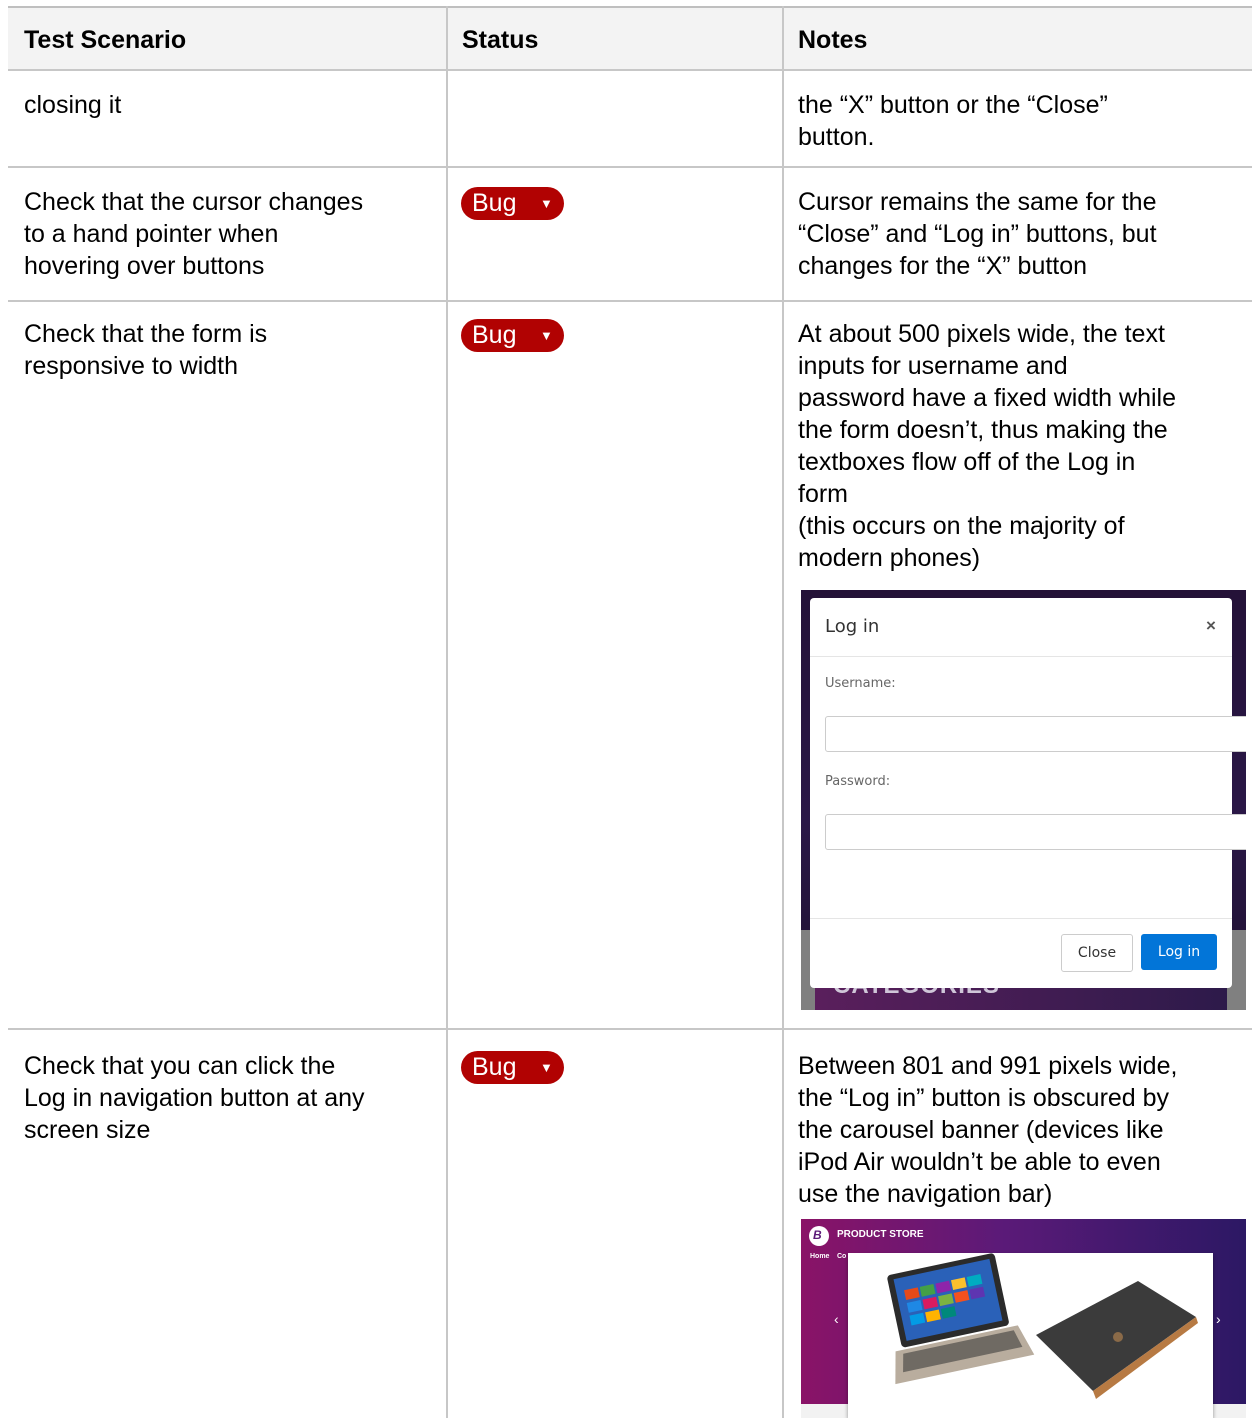 The height and width of the screenshot is (1418, 1252). What do you see at coordinates (967, 462) in the screenshot?
I see `notes-line: textboxes flow off of the Log in` at bounding box center [967, 462].